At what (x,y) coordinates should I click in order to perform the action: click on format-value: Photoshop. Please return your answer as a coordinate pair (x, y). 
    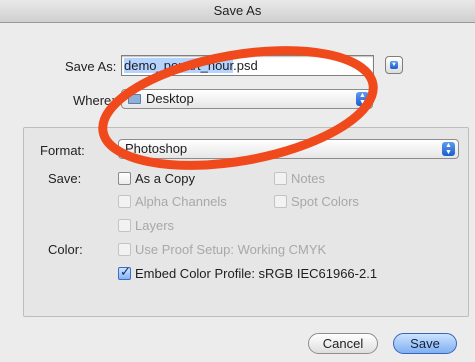
    Looking at the image, I should click on (156, 148).